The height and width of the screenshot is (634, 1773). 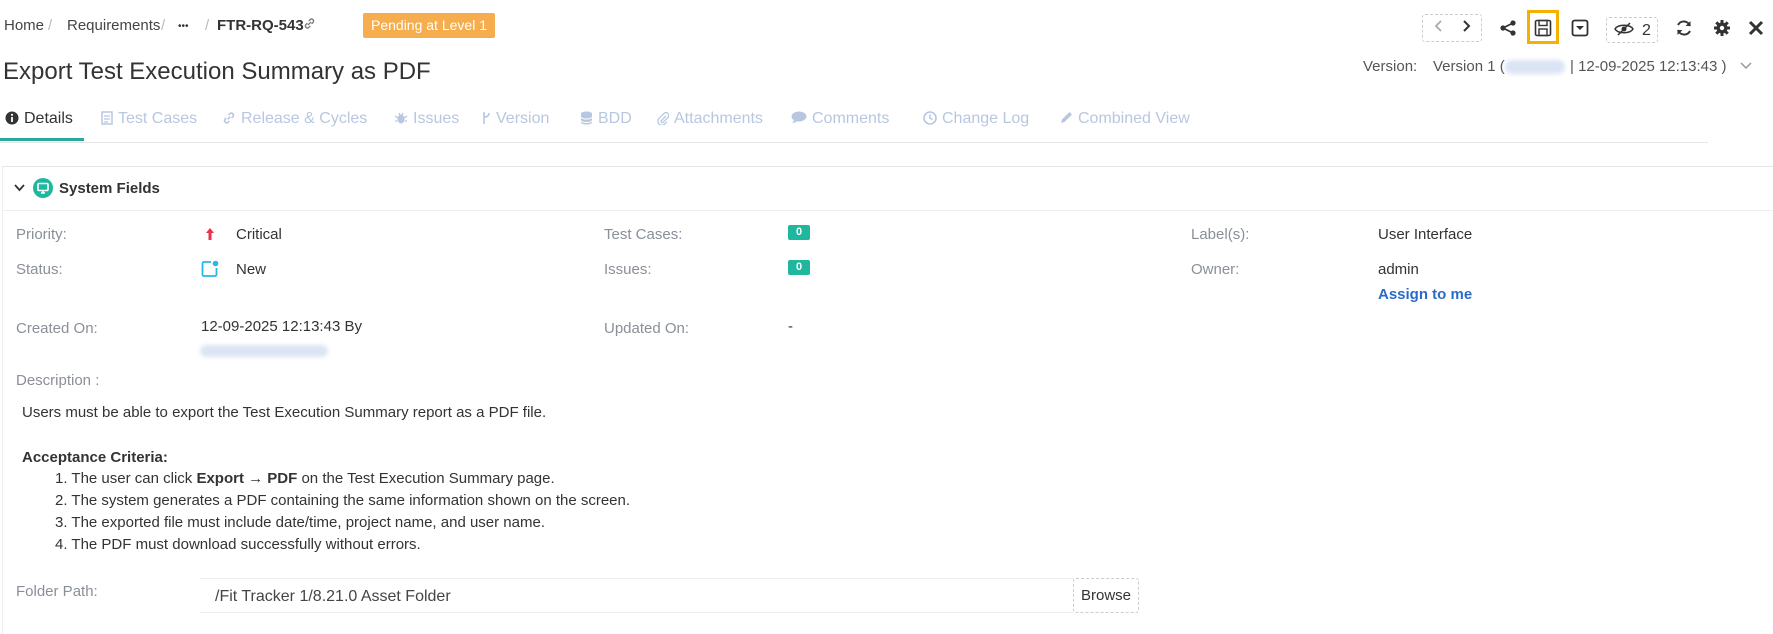 I want to click on owner-value: admin, so click(x=1398, y=269).